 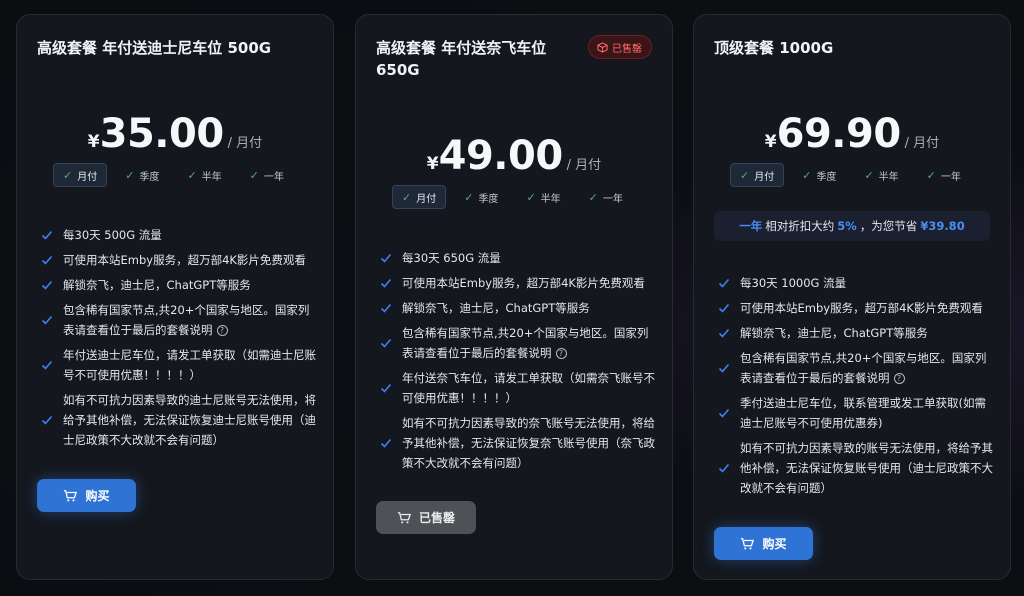 I want to click on plan-title: 顶级套餐 1000G, so click(x=774, y=48).